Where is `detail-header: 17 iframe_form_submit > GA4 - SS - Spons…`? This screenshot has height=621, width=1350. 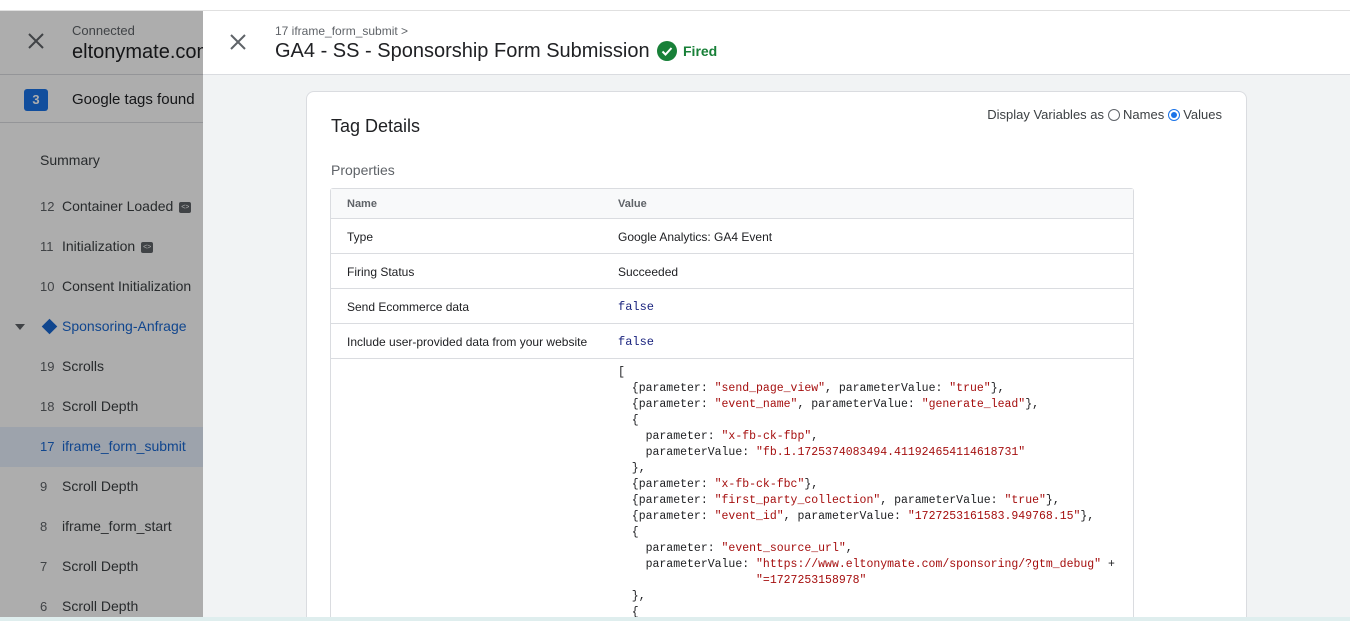
detail-header: 17 iframe_form_submit > GA4 - SS - Spons… is located at coordinates (776, 43).